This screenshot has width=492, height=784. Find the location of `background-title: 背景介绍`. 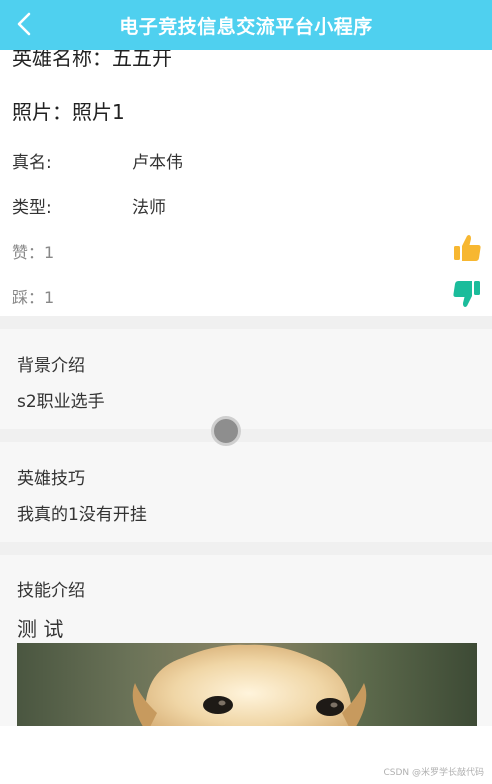

background-title: 背景介绍 is located at coordinates (51, 366).